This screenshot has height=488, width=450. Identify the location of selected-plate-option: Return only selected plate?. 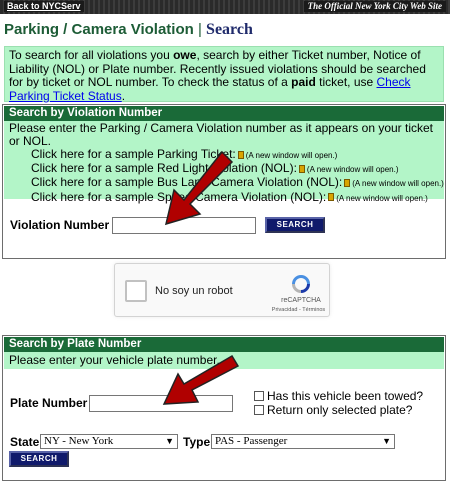
(333, 410).